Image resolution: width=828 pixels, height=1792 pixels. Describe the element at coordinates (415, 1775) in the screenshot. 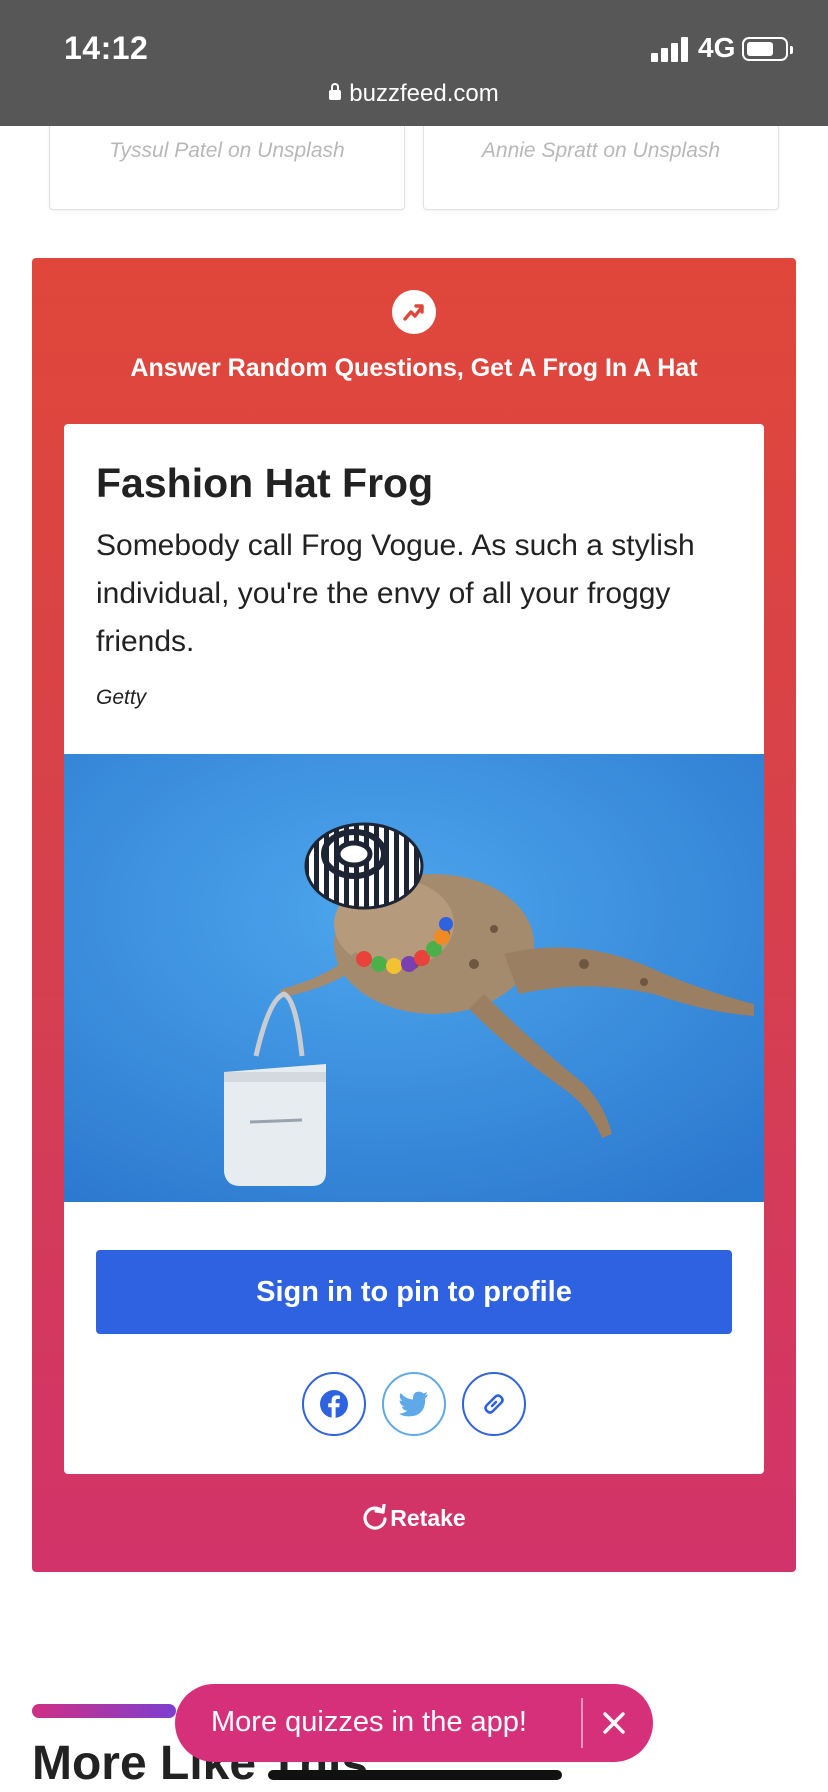

I see `home-indicator` at that location.